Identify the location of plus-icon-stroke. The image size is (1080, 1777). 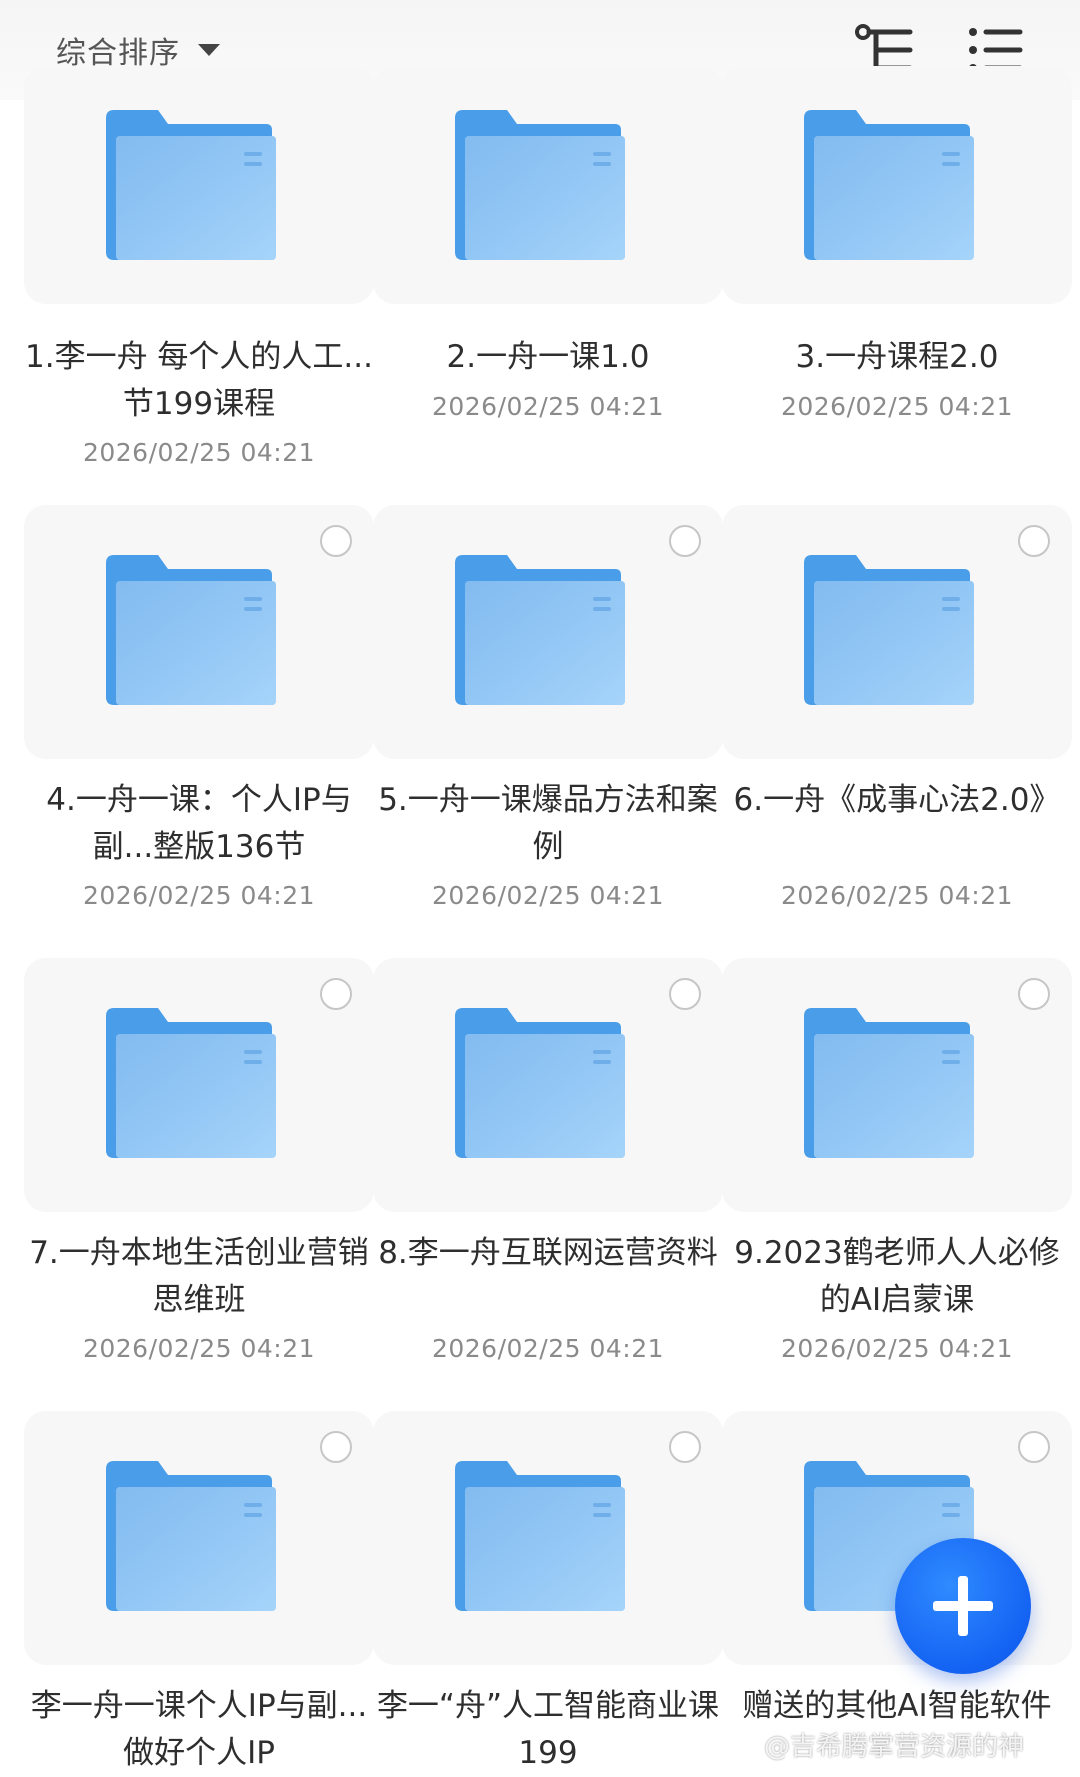
(963, 1606).